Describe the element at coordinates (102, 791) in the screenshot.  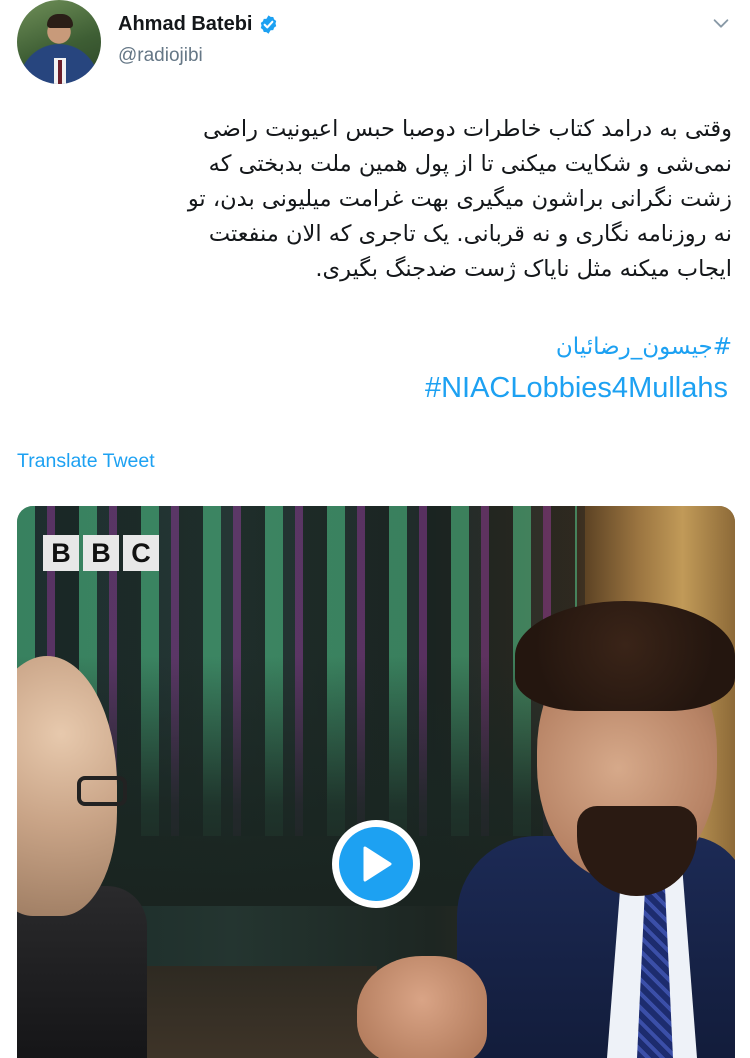
I see `video-person-left-glasses` at that location.